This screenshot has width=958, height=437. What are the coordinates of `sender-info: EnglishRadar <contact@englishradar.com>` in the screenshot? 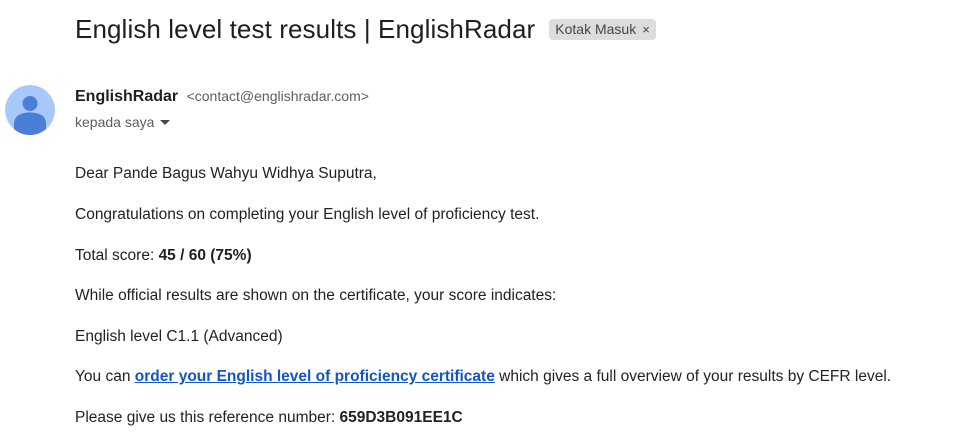 It's located at (222, 97).